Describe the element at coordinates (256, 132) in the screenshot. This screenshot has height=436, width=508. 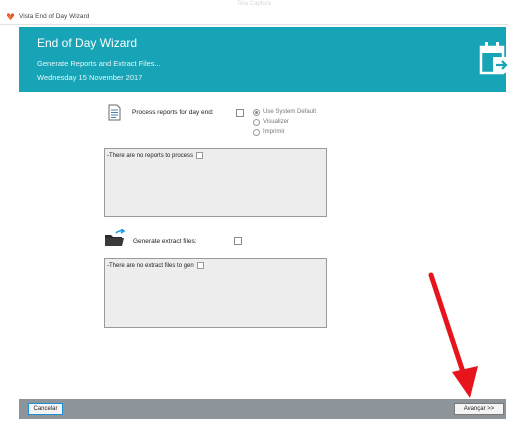
I see `radio-imprimir` at that location.